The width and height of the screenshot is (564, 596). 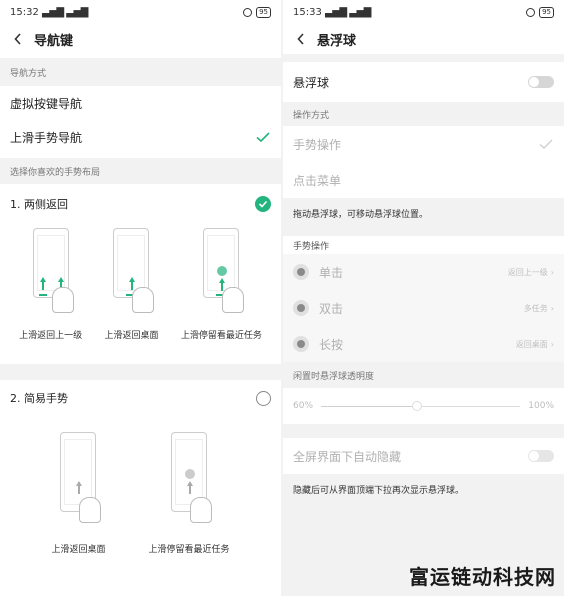 I want to click on opacity-max-label: 100%, so click(x=541, y=406).